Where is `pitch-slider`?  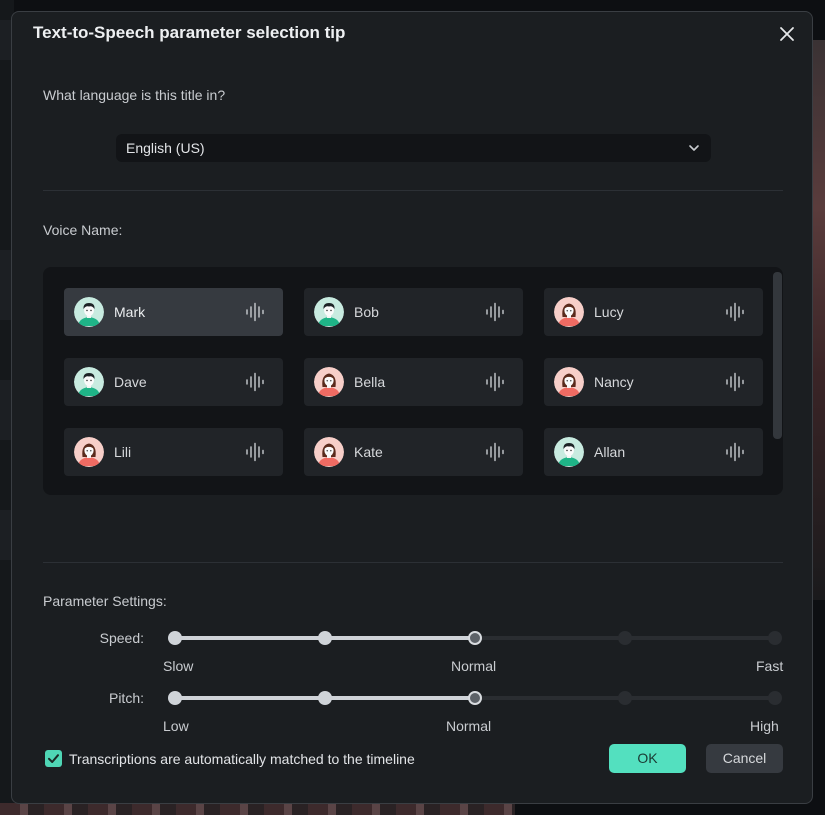
pitch-slider is located at coordinates (475, 698).